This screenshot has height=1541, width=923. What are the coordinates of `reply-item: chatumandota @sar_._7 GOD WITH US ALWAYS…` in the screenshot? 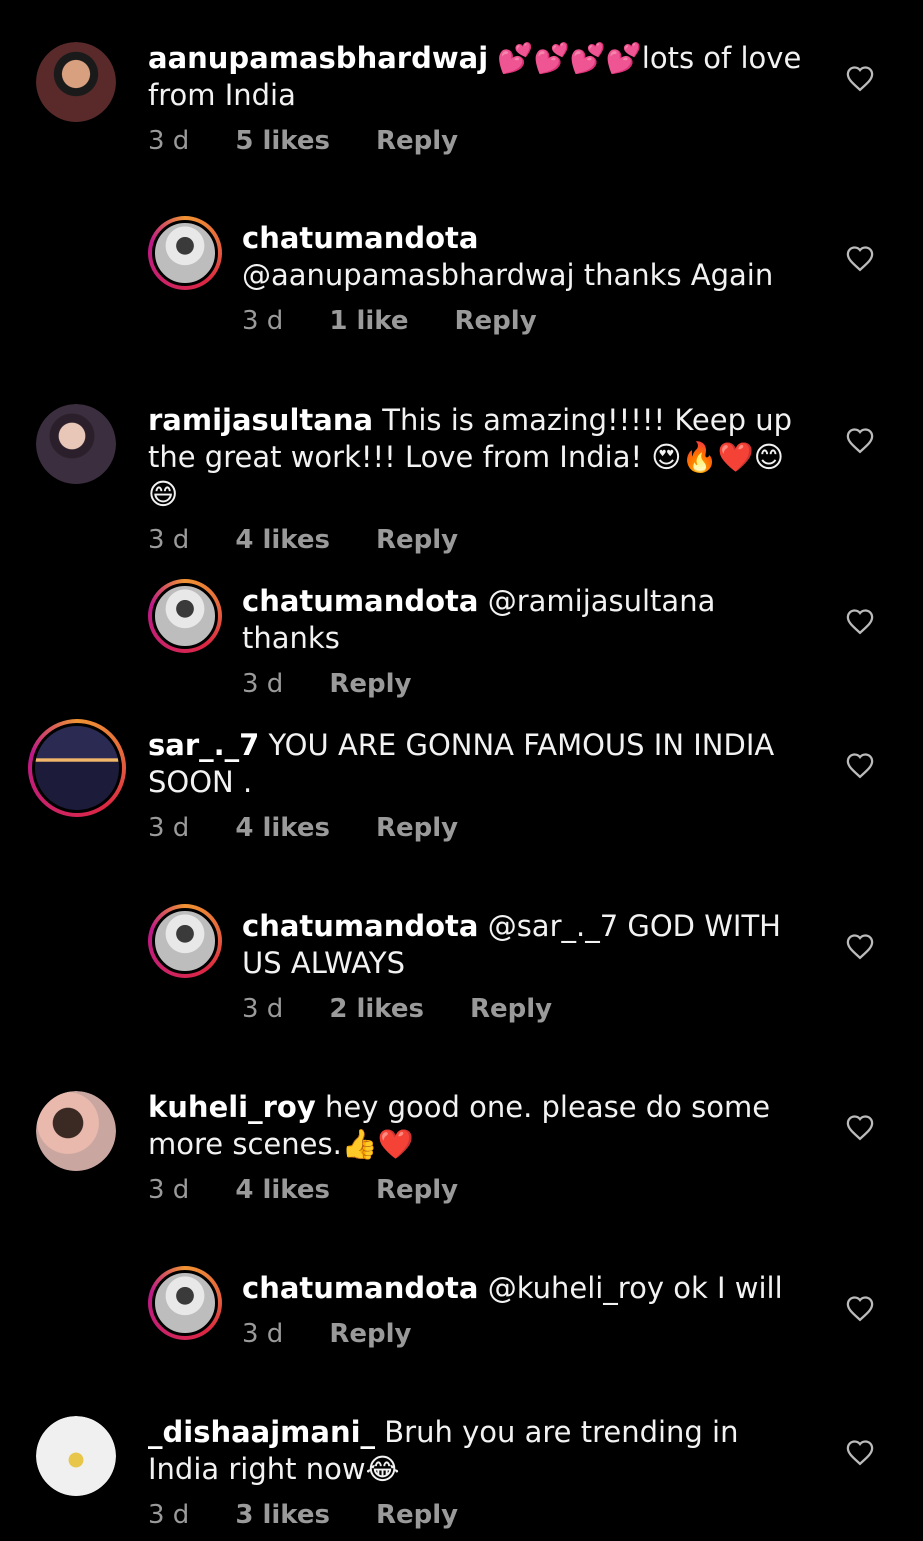 It's located at (461, 976).